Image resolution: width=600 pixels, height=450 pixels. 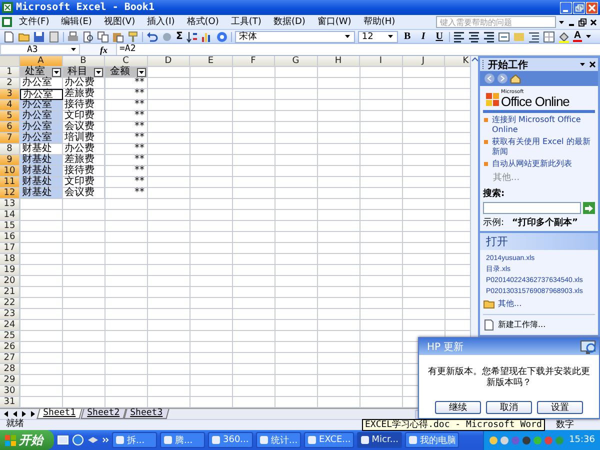 I want to click on align-center-icon, so click(x=474, y=36).